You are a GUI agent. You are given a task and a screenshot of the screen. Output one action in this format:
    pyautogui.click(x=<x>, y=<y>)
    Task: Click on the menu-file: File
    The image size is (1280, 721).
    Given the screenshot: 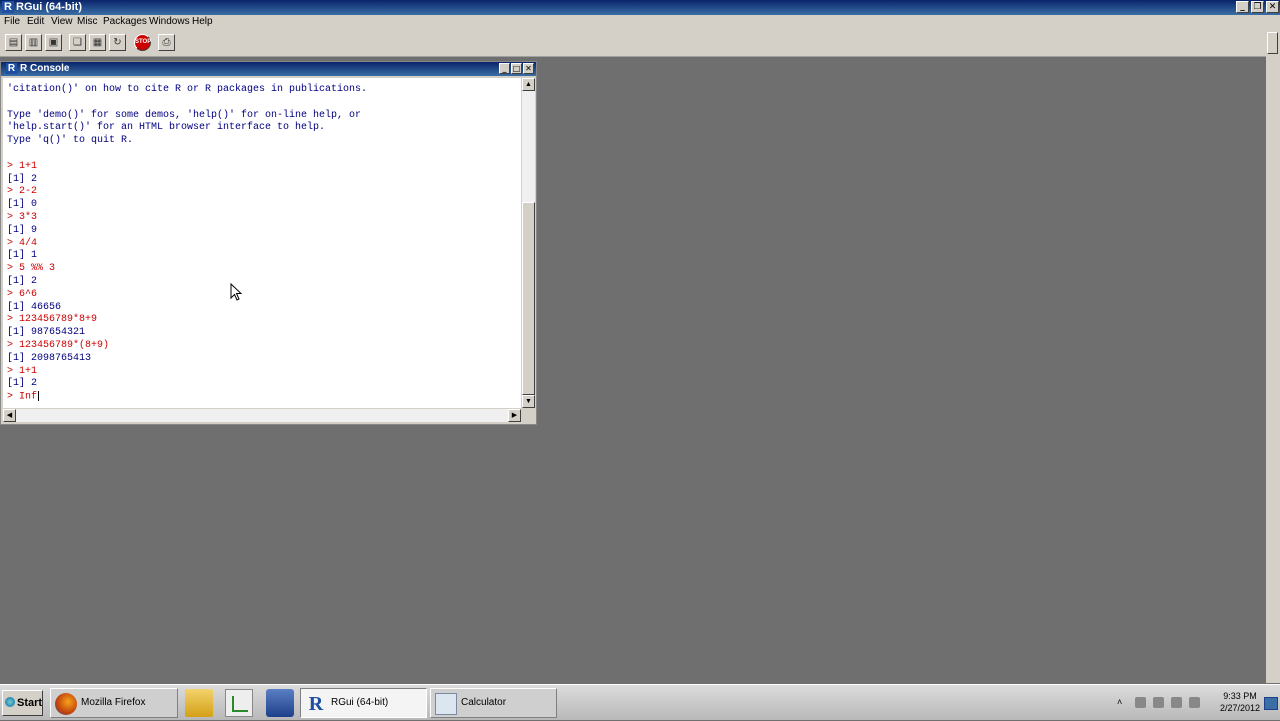 What is the action you would take?
    pyautogui.click(x=12, y=21)
    